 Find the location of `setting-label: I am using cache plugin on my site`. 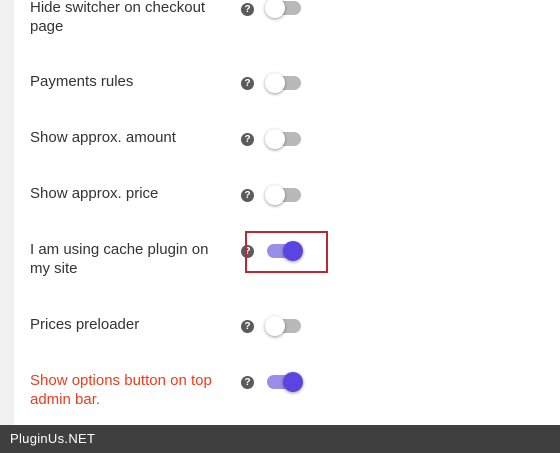

setting-label: I am using cache plugin on my site is located at coordinates (119, 259).